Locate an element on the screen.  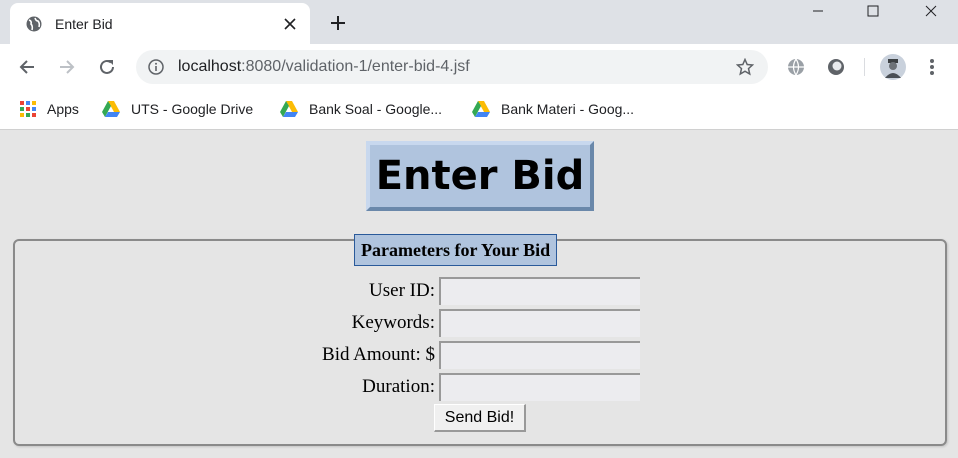
page-title-box: Enter Bid is located at coordinates (480, 176).